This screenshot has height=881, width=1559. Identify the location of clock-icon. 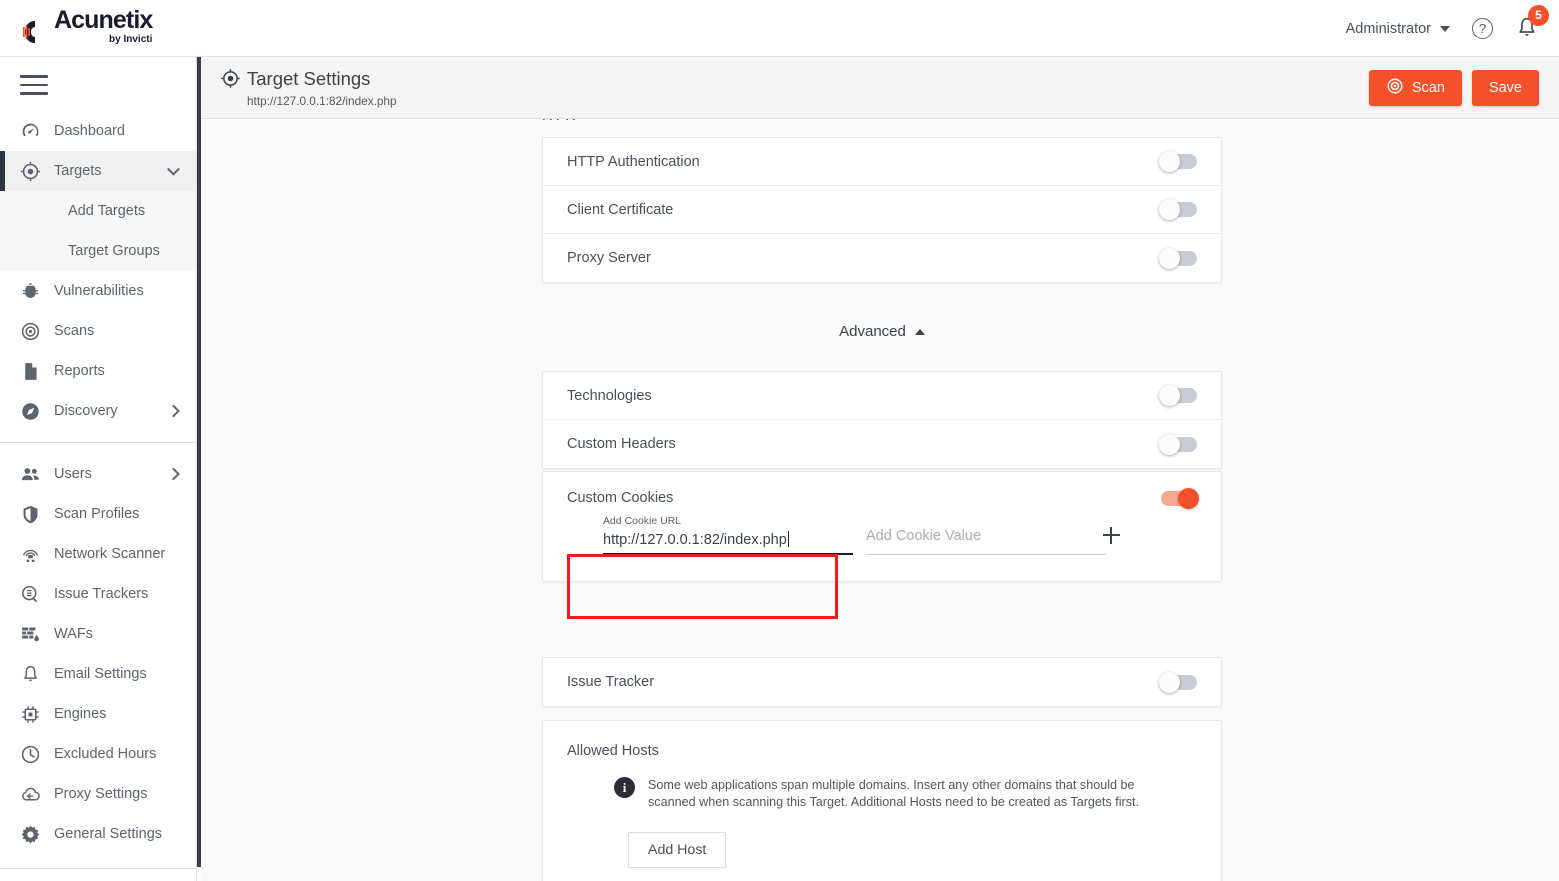
(35, 754).